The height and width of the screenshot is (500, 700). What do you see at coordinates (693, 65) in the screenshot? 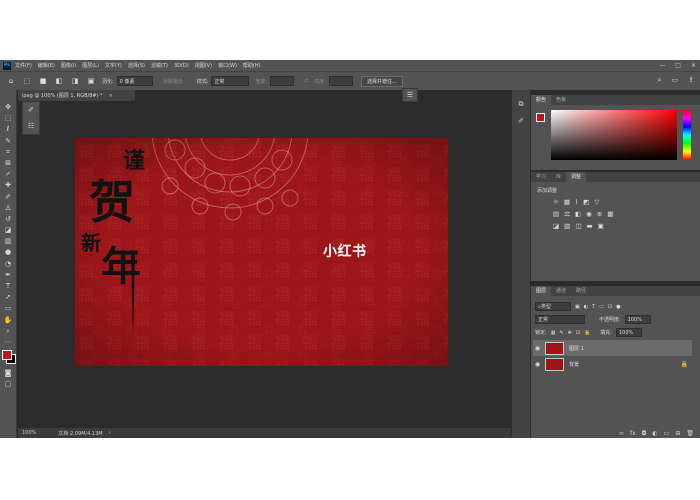
I see `close-window-button: ✕` at bounding box center [693, 65].